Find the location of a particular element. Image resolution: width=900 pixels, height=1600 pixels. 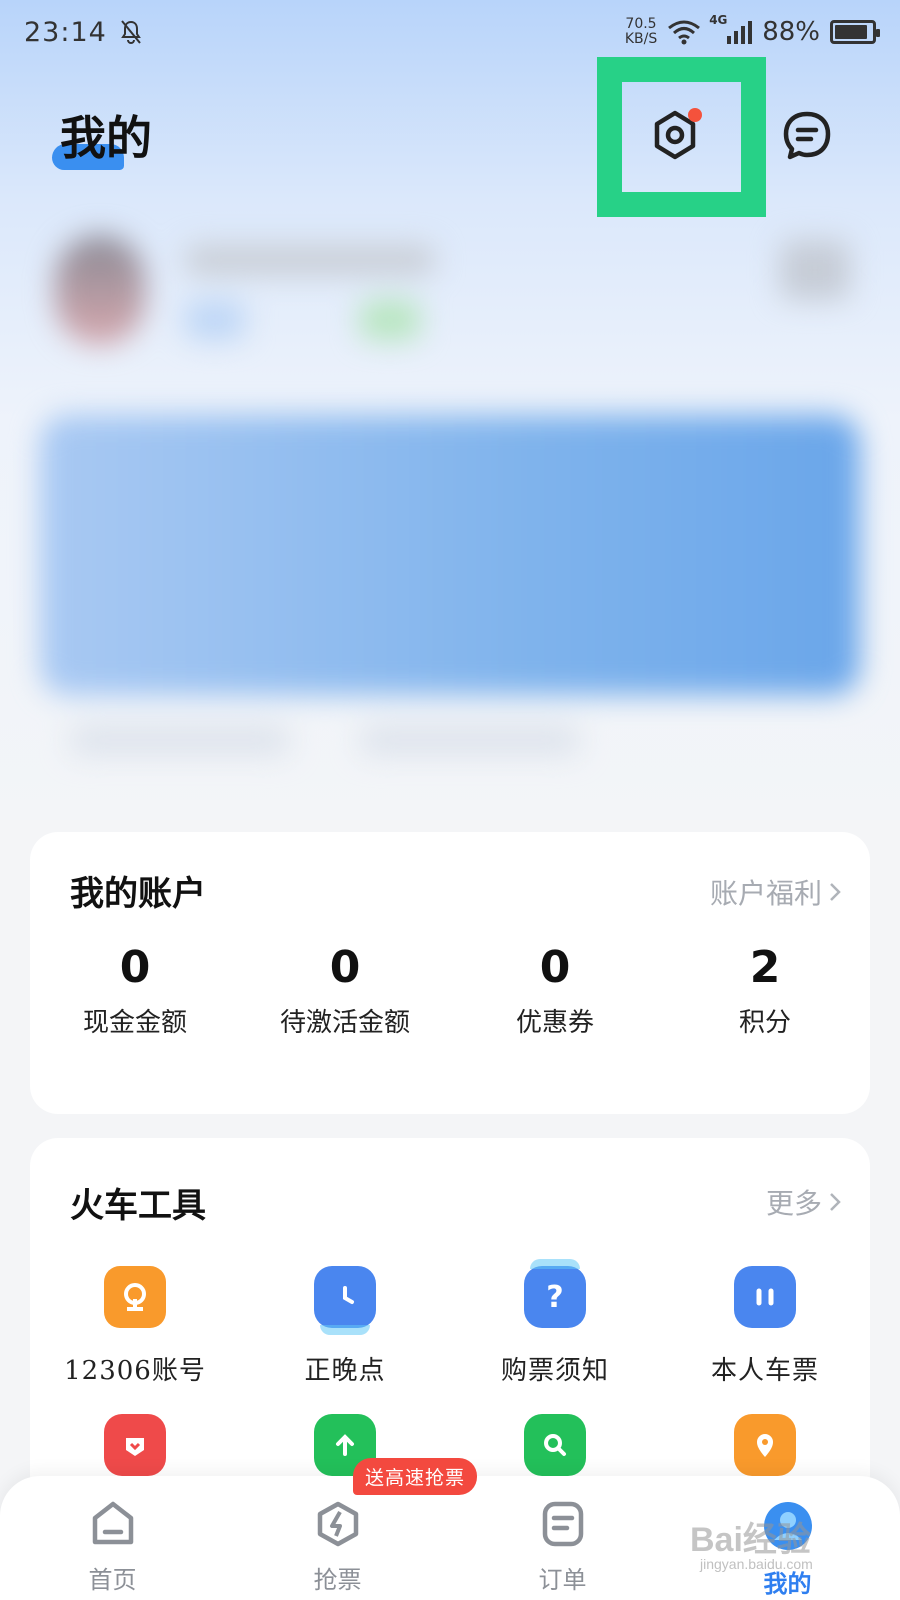

stat-label: 现金金额 is located at coordinates (134, 1023).